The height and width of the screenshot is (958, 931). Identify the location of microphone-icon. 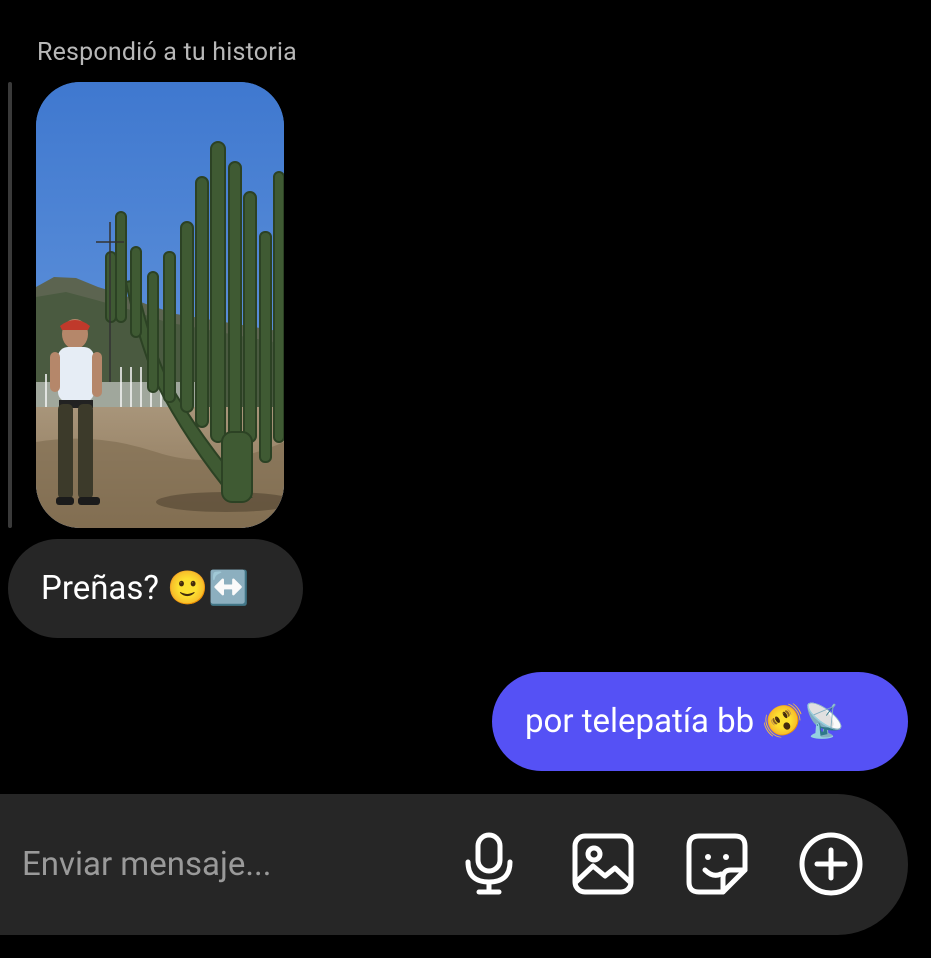
(489, 863).